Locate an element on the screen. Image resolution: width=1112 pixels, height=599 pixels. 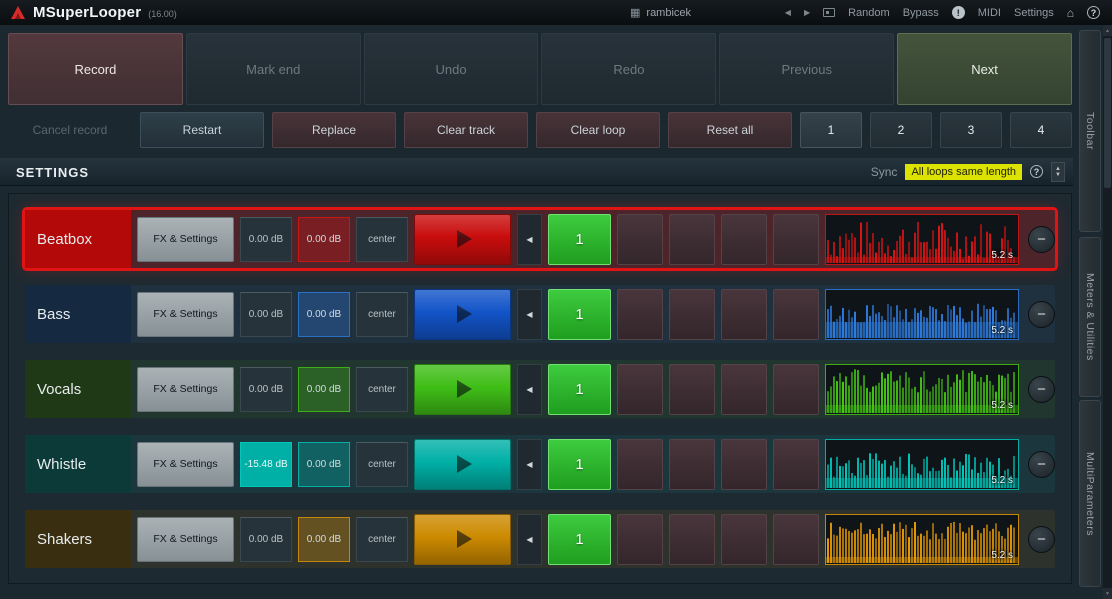
clear-track-button: Clear track is located at coordinates (466, 130).